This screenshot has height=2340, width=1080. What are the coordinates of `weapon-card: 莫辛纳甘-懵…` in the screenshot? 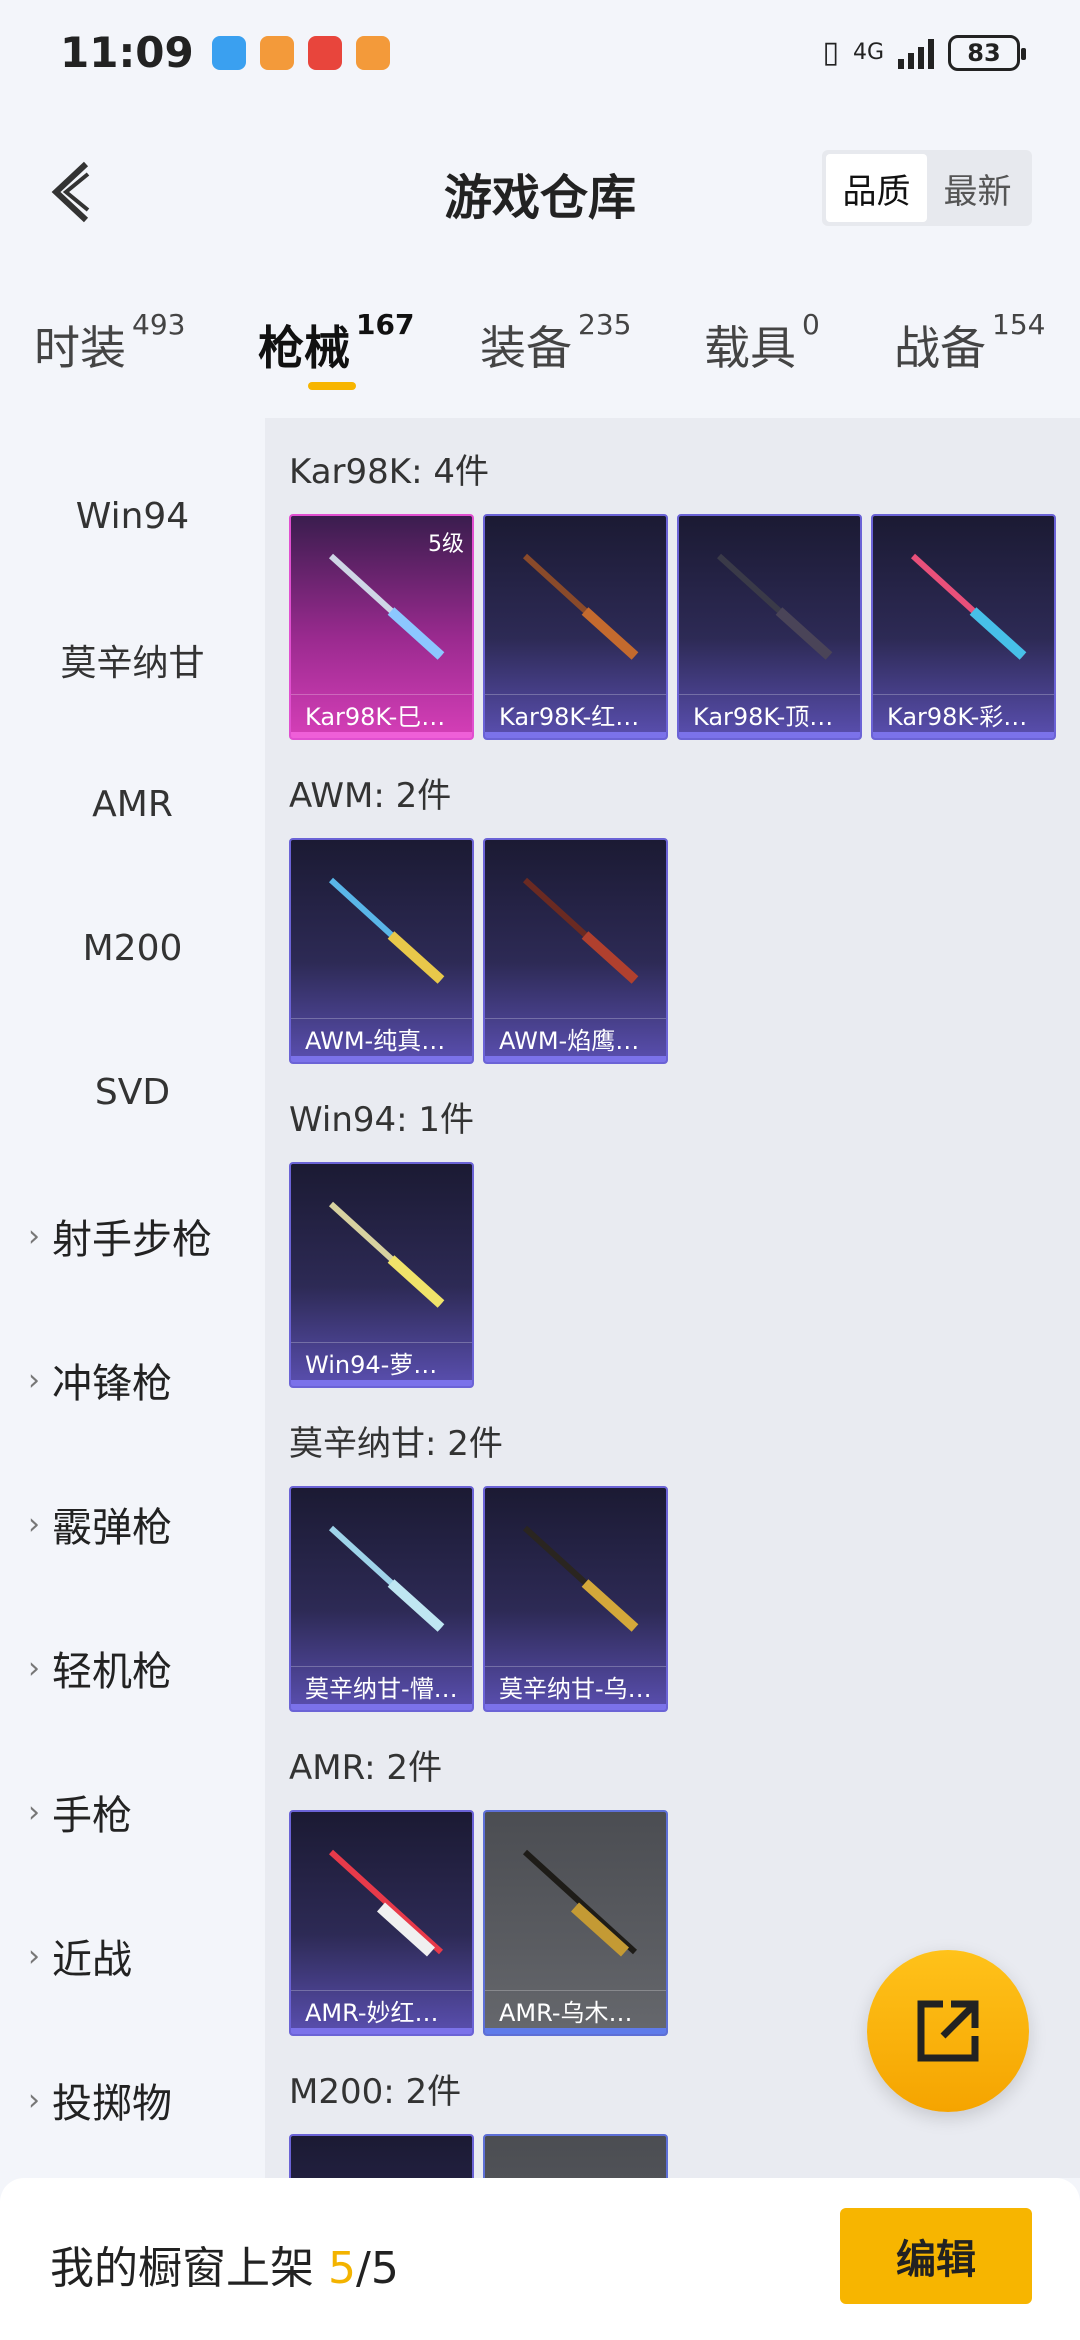 It's located at (381, 1599).